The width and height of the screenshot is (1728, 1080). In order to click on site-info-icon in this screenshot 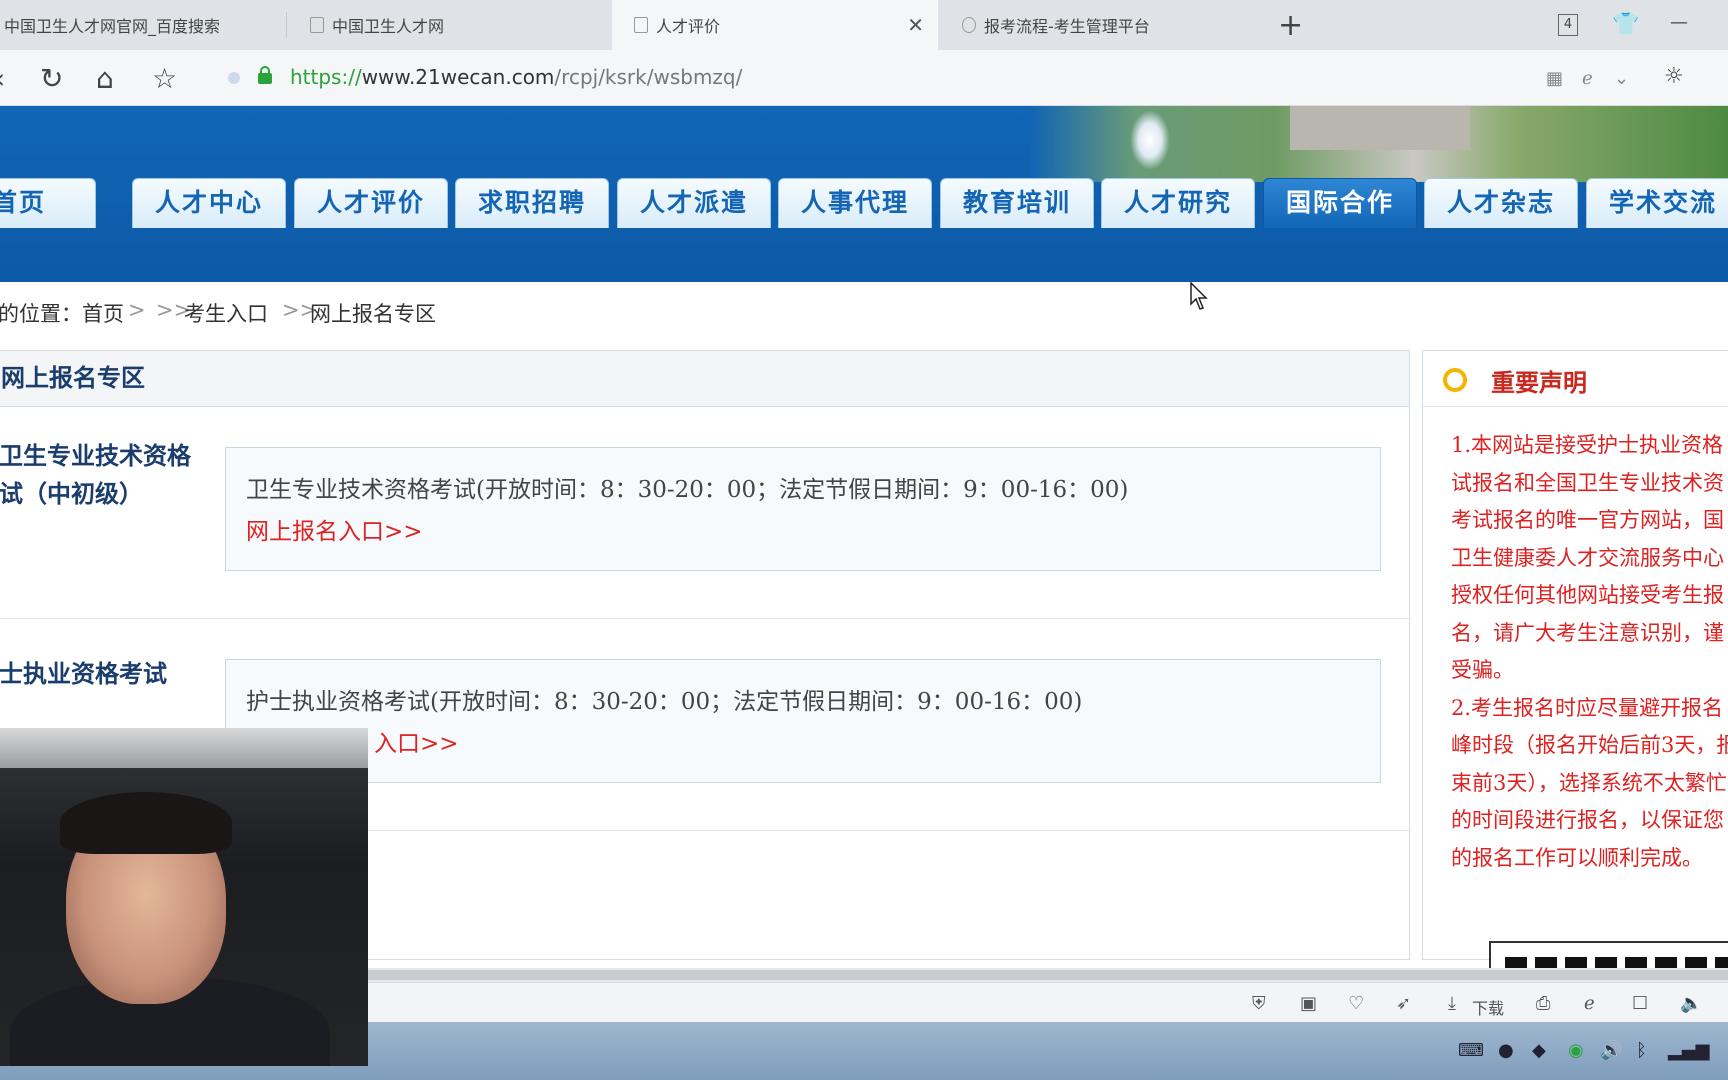, I will do `click(234, 78)`.